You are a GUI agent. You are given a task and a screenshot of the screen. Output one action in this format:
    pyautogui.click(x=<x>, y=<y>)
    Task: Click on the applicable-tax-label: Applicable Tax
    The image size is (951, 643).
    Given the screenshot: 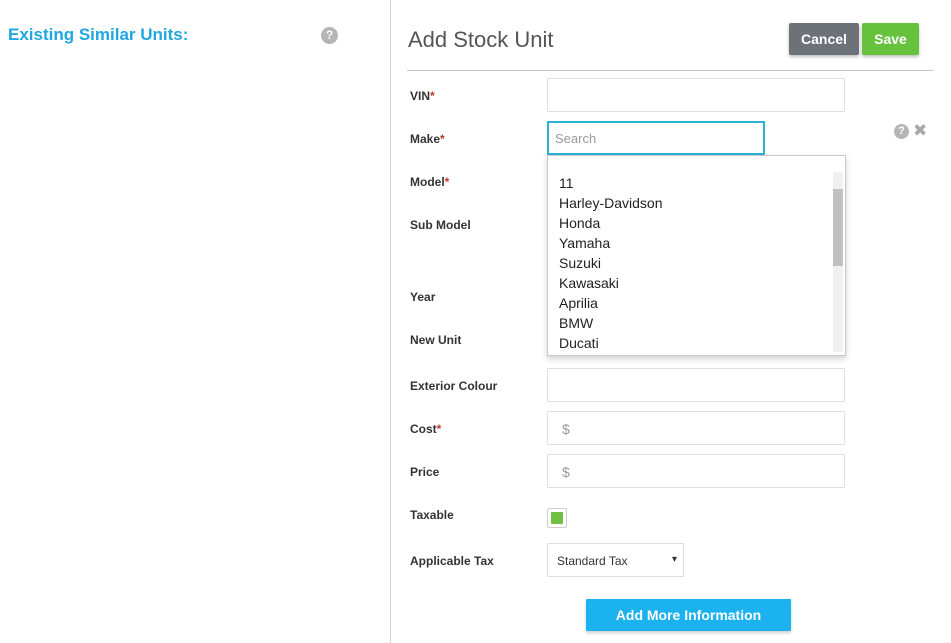 What is the action you would take?
    pyautogui.click(x=452, y=561)
    